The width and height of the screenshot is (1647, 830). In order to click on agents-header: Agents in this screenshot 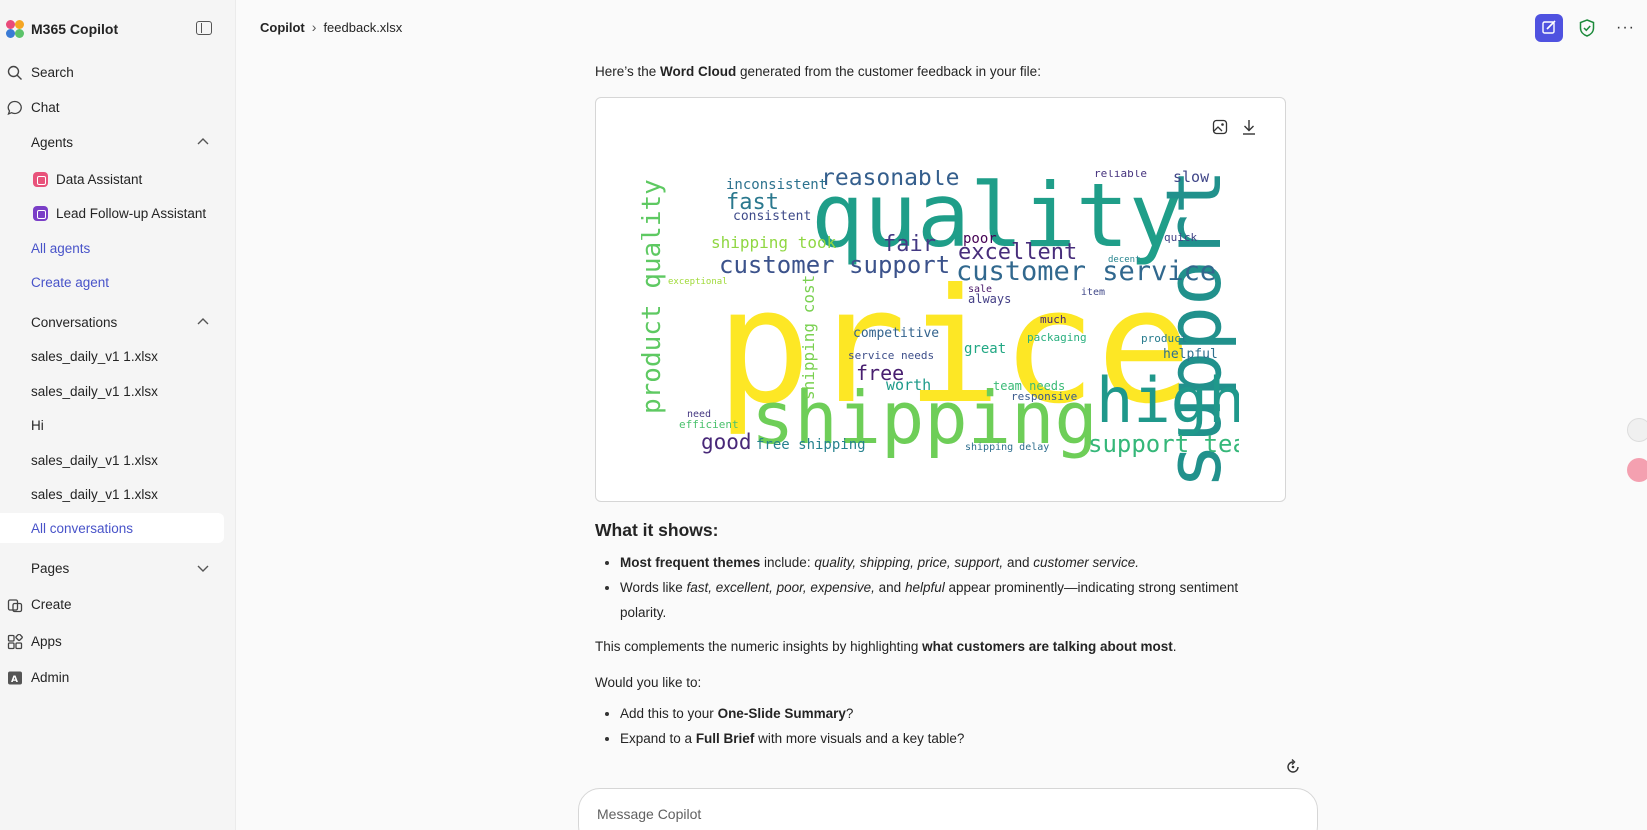, I will do `click(52, 142)`.